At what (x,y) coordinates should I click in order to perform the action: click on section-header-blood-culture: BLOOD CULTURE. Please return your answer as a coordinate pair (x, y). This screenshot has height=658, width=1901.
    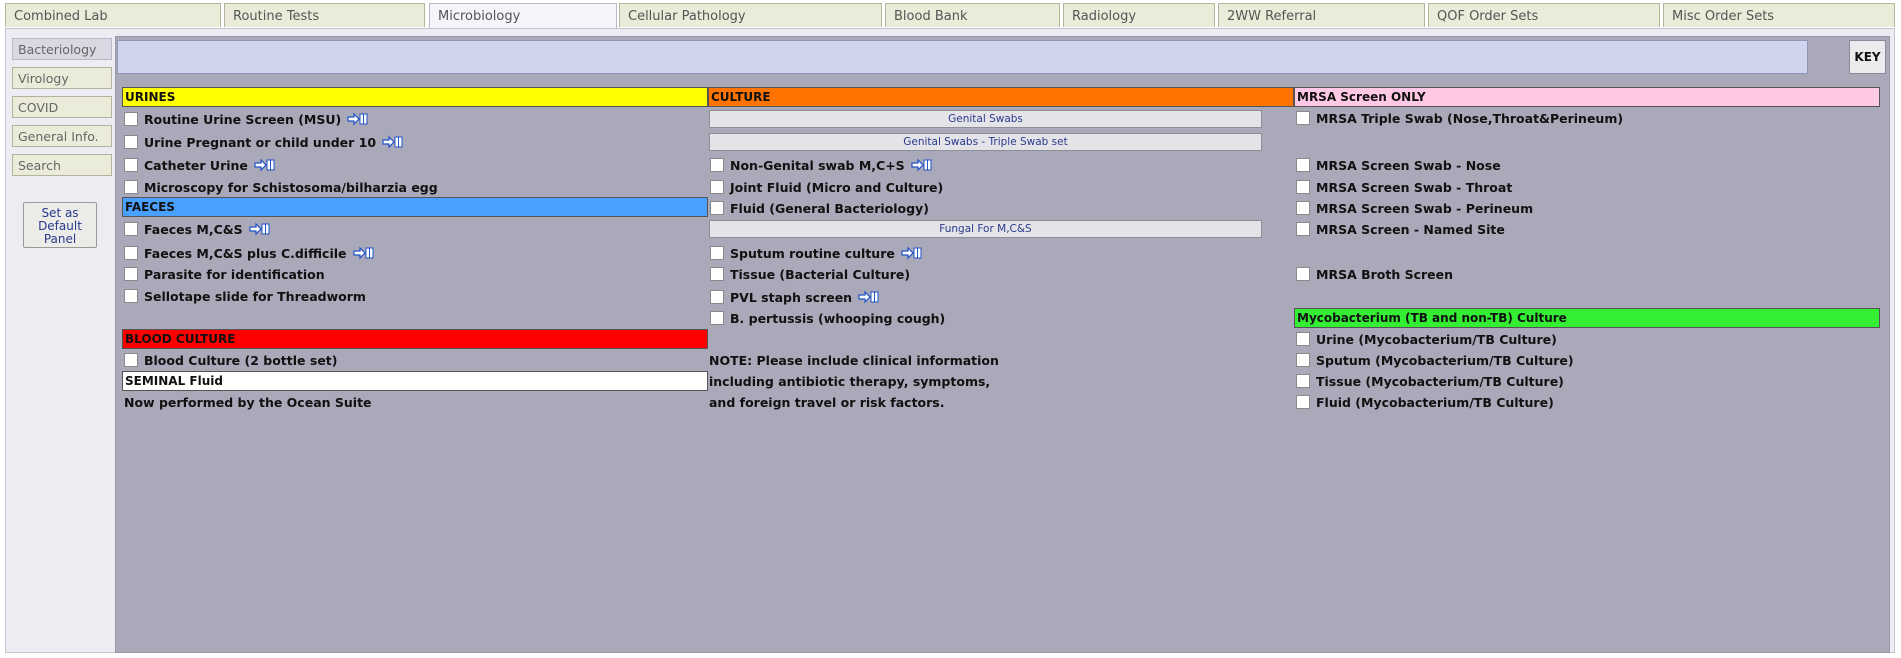
    Looking at the image, I should click on (415, 339).